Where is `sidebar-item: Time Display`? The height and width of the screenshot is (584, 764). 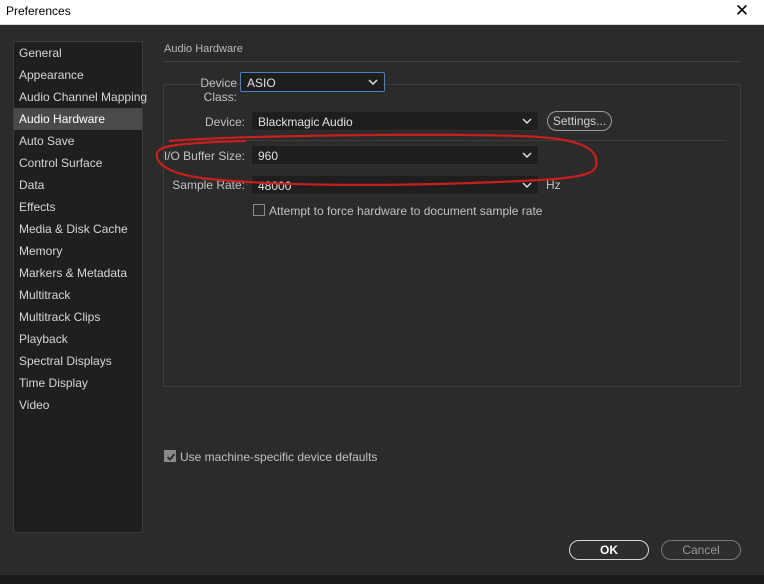
sidebar-item: Time Display is located at coordinates (78, 383).